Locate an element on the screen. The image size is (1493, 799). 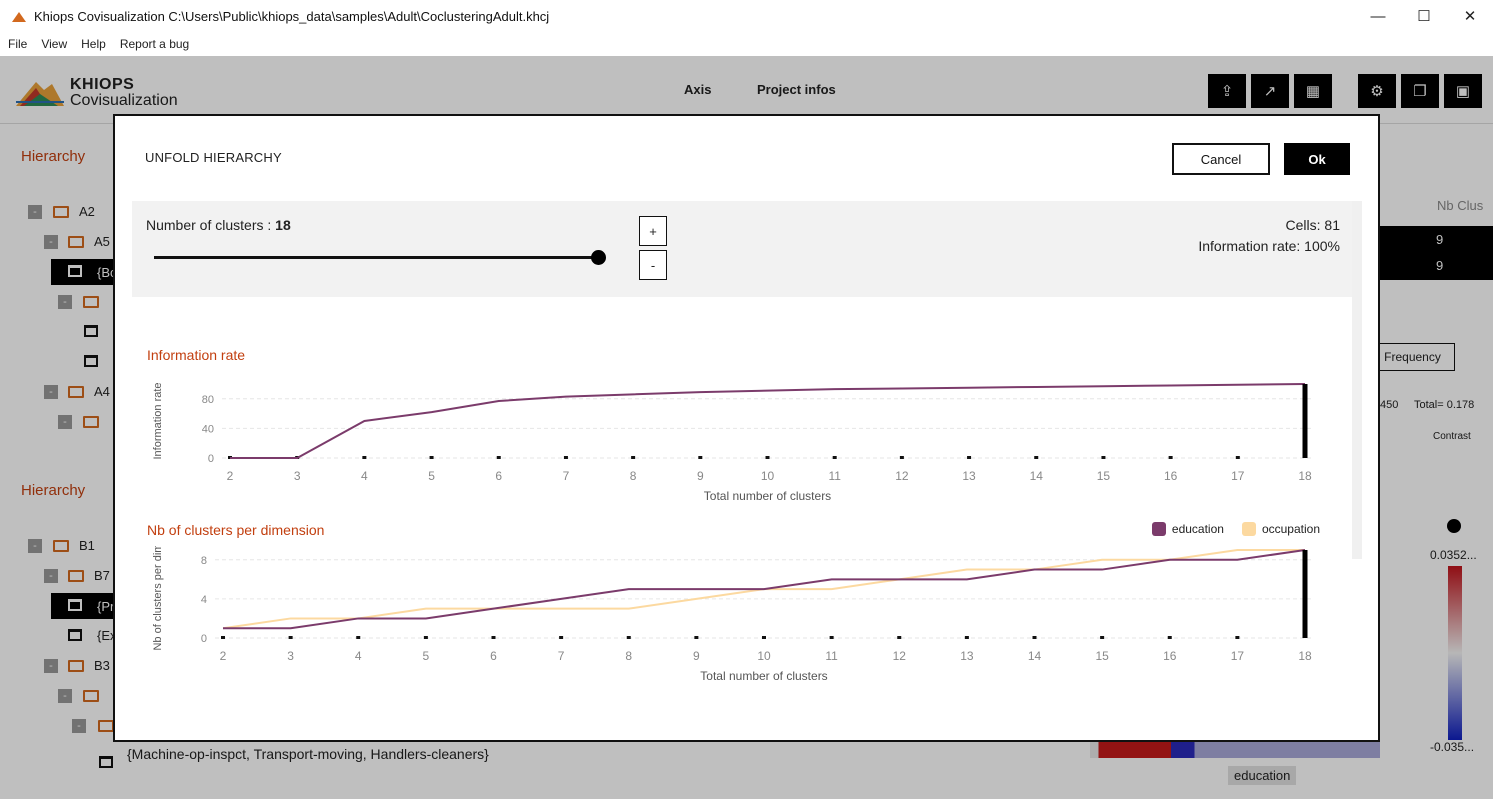
x-tick-label: 16 is located at coordinates (1171, 476).